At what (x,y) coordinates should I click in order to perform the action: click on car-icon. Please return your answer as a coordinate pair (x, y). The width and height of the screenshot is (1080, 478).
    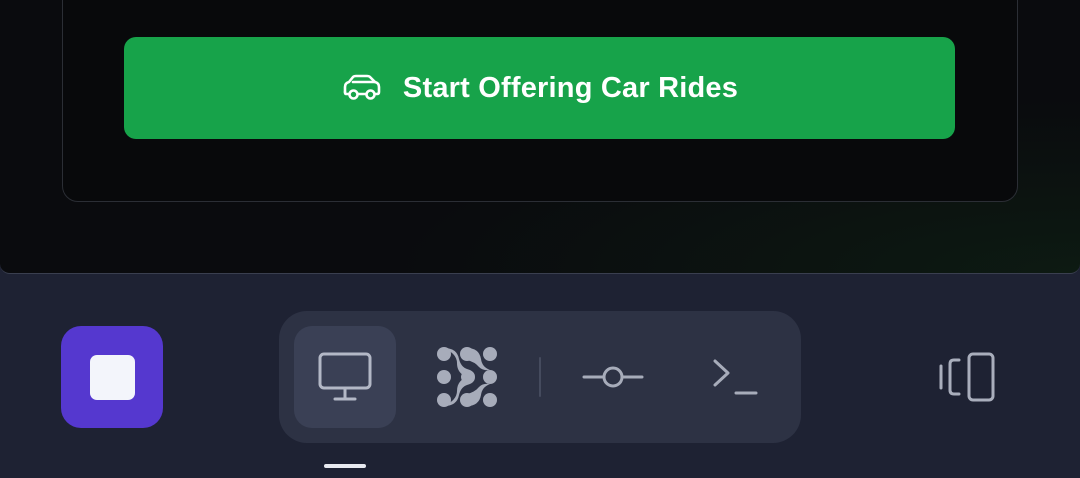
    Looking at the image, I should click on (362, 88).